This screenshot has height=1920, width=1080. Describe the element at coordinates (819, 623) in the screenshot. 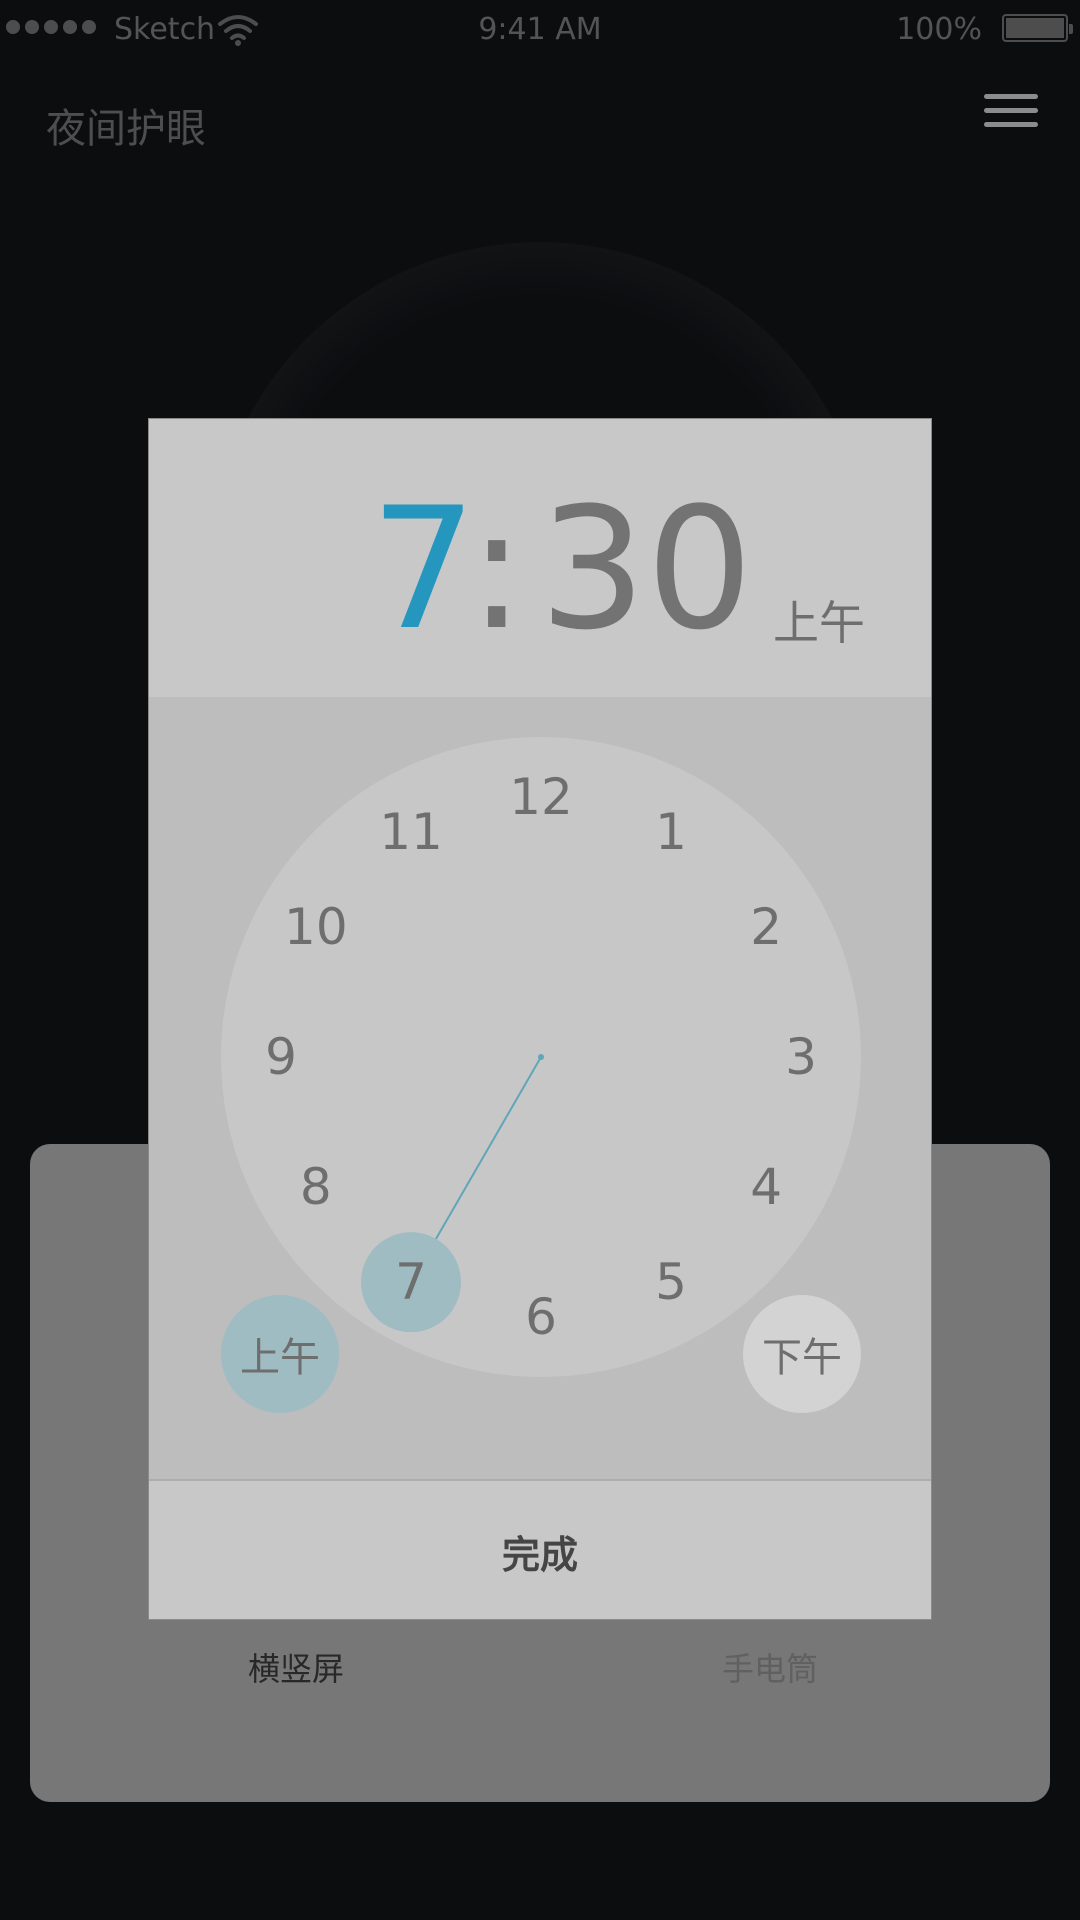

I see `period-display: 上午` at that location.